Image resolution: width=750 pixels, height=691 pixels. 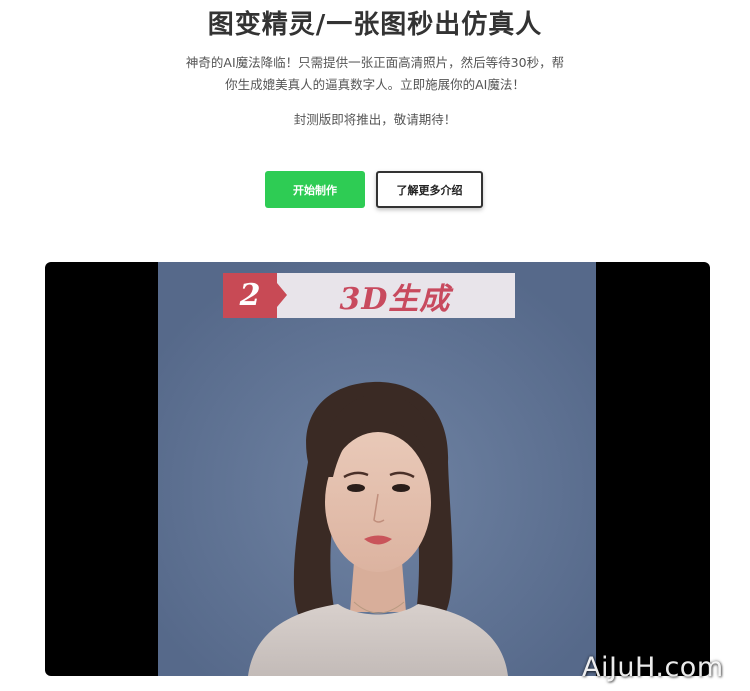 I want to click on page-title: 图变精灵/一张图秒出仿真人, so click(x=375, y=25).